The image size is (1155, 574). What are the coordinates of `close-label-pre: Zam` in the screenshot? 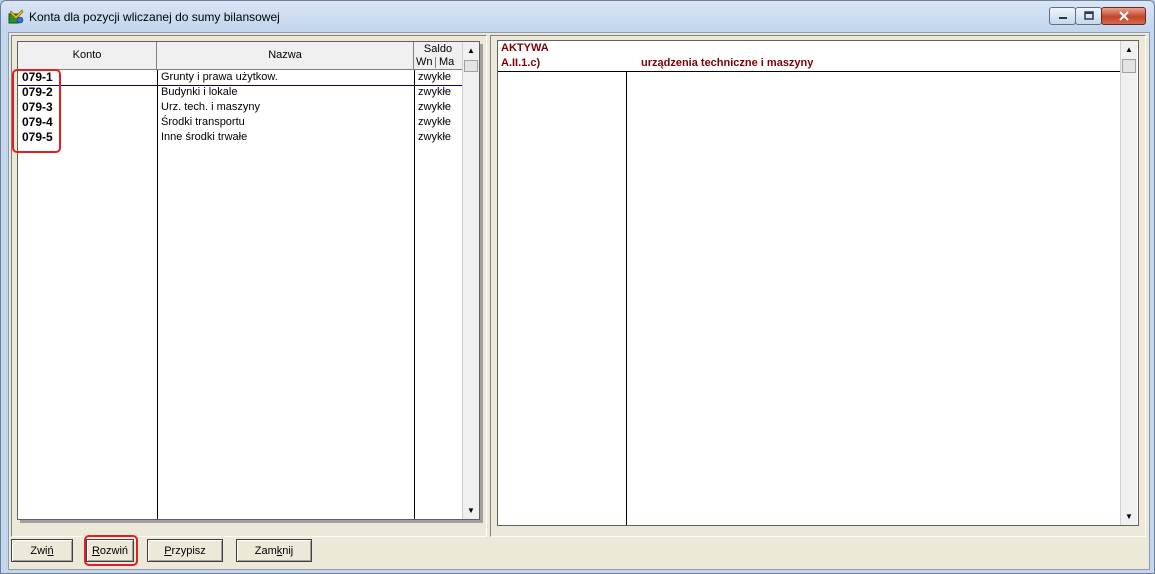 It's located at (265, 550).